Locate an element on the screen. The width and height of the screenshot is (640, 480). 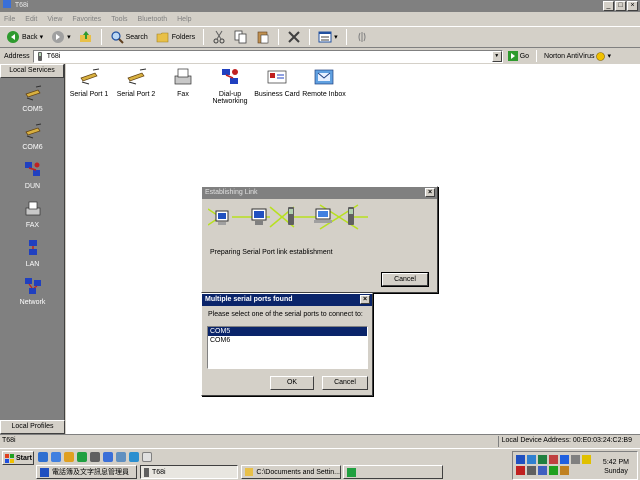
local-services-header: Local Services is located at coordinates (32, 71).